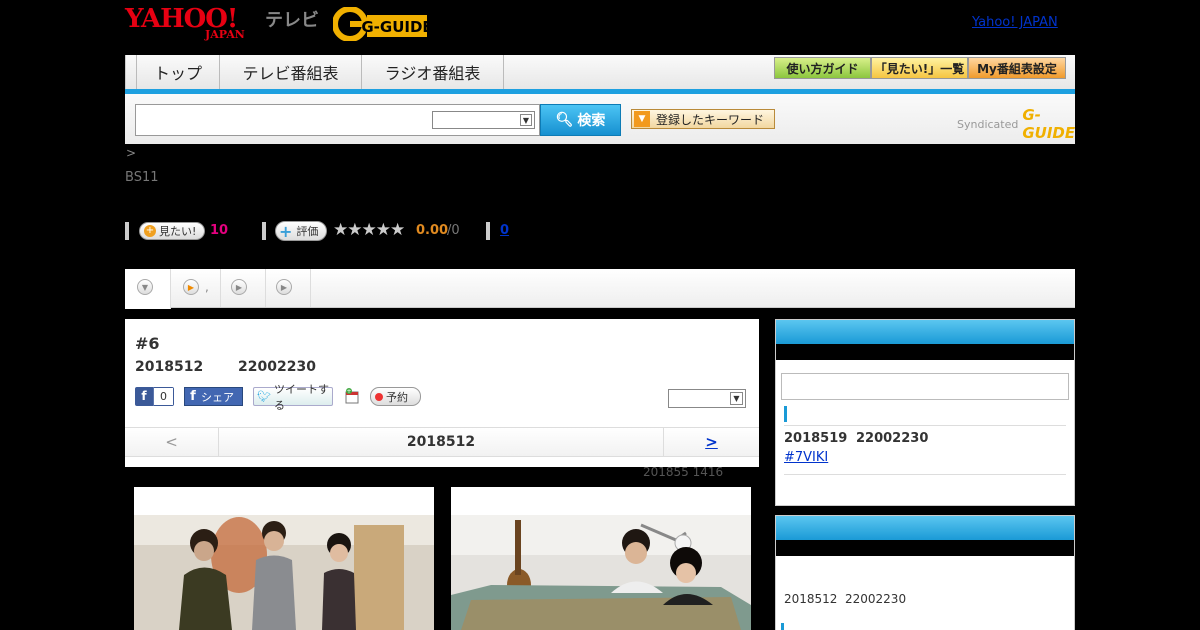 The height and width of the screenshot is (630, 1200). I want to click on episode-pager: < 2018512 >, so click(442, 442).